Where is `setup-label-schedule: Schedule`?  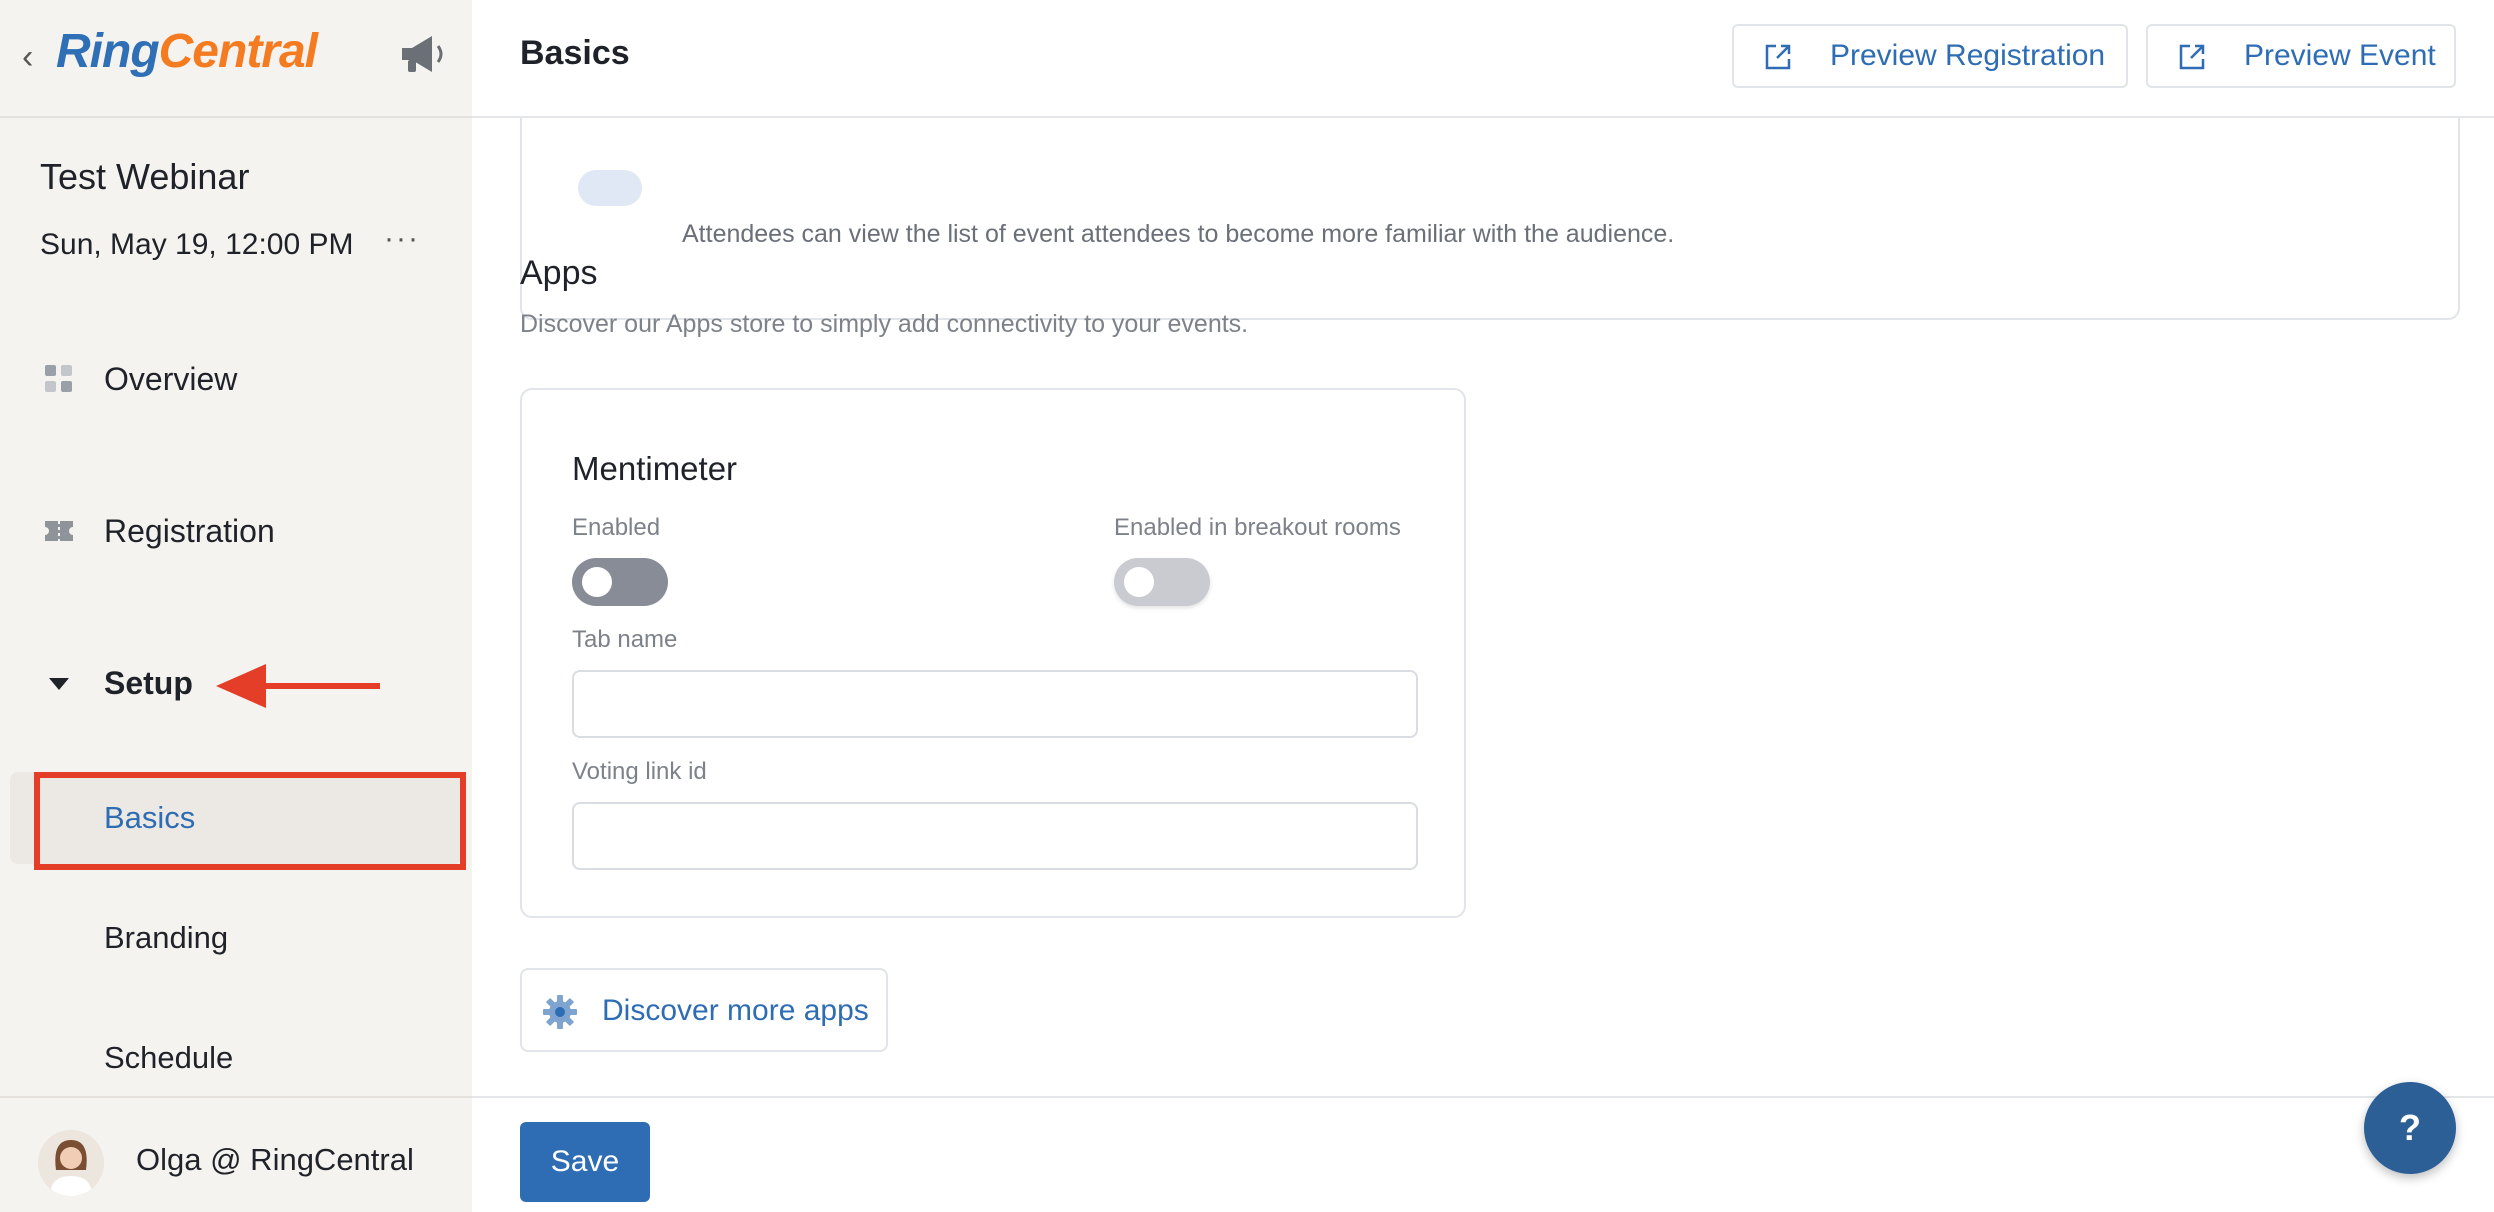 setup-label-schedule: Schedule is located at coordinates (169, 1057).